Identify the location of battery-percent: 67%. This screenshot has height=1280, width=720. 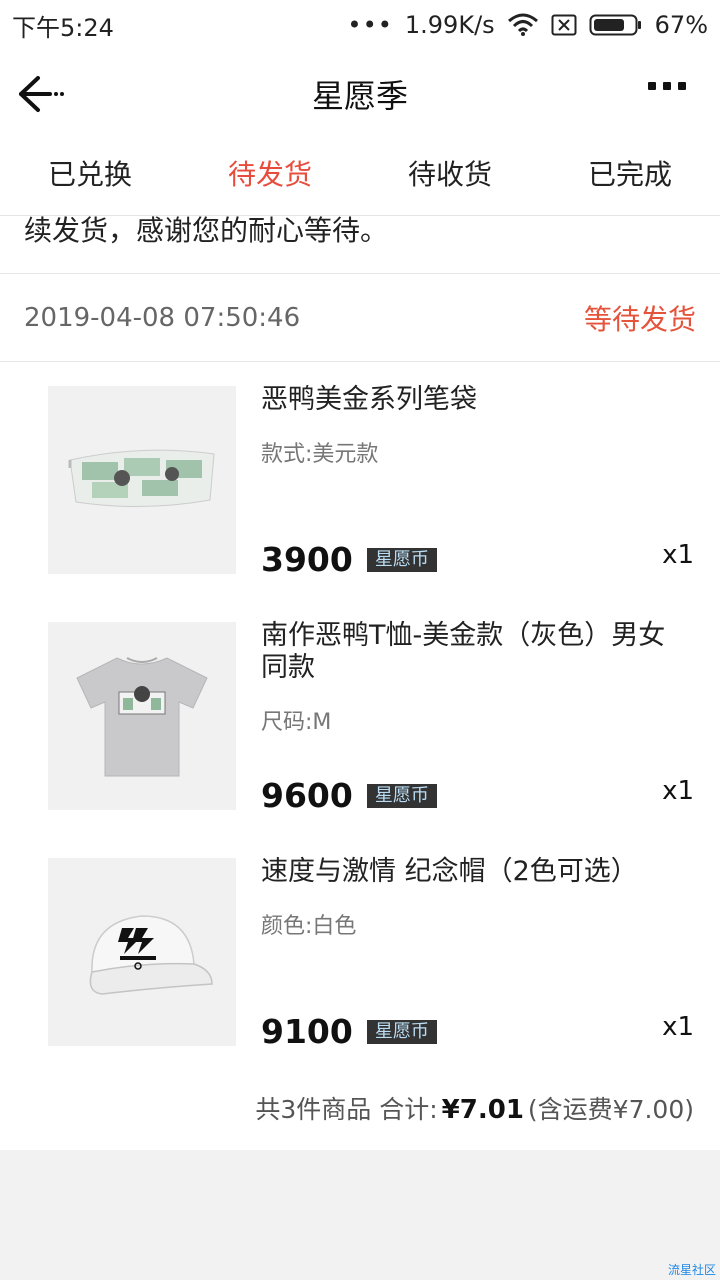
(681, 25).